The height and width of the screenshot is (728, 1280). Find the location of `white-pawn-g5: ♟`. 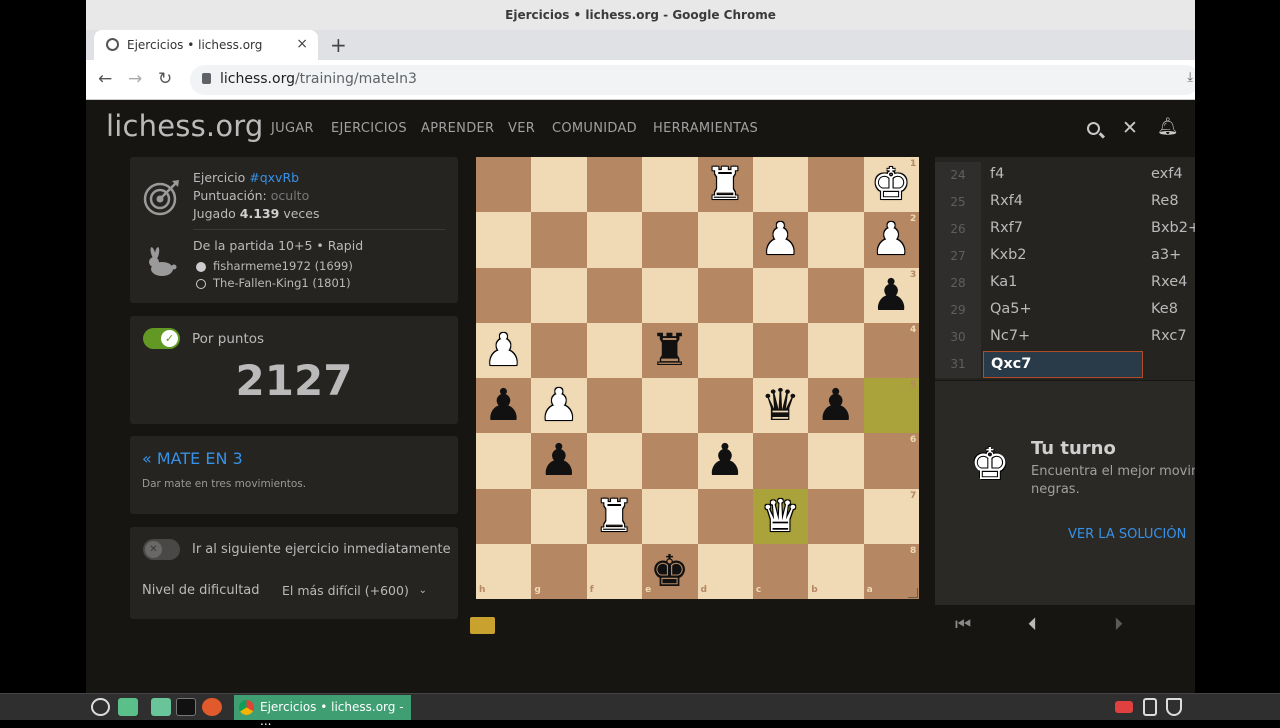

white-pawn-g5: ♟ is located at coordinates (558, 405).